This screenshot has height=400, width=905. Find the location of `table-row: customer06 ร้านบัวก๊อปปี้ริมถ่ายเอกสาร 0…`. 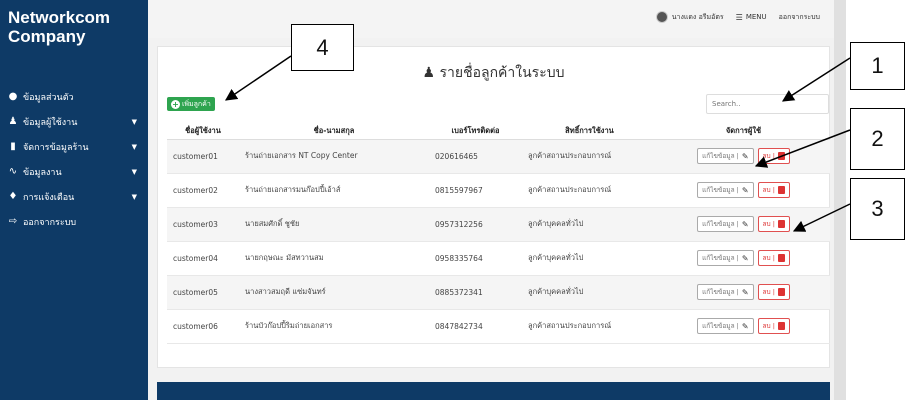

table-row: customer06 ร้านบัวก๊อปปี้ริมถ่ายเอกสาร 0… is located at coordinates (498, 326).